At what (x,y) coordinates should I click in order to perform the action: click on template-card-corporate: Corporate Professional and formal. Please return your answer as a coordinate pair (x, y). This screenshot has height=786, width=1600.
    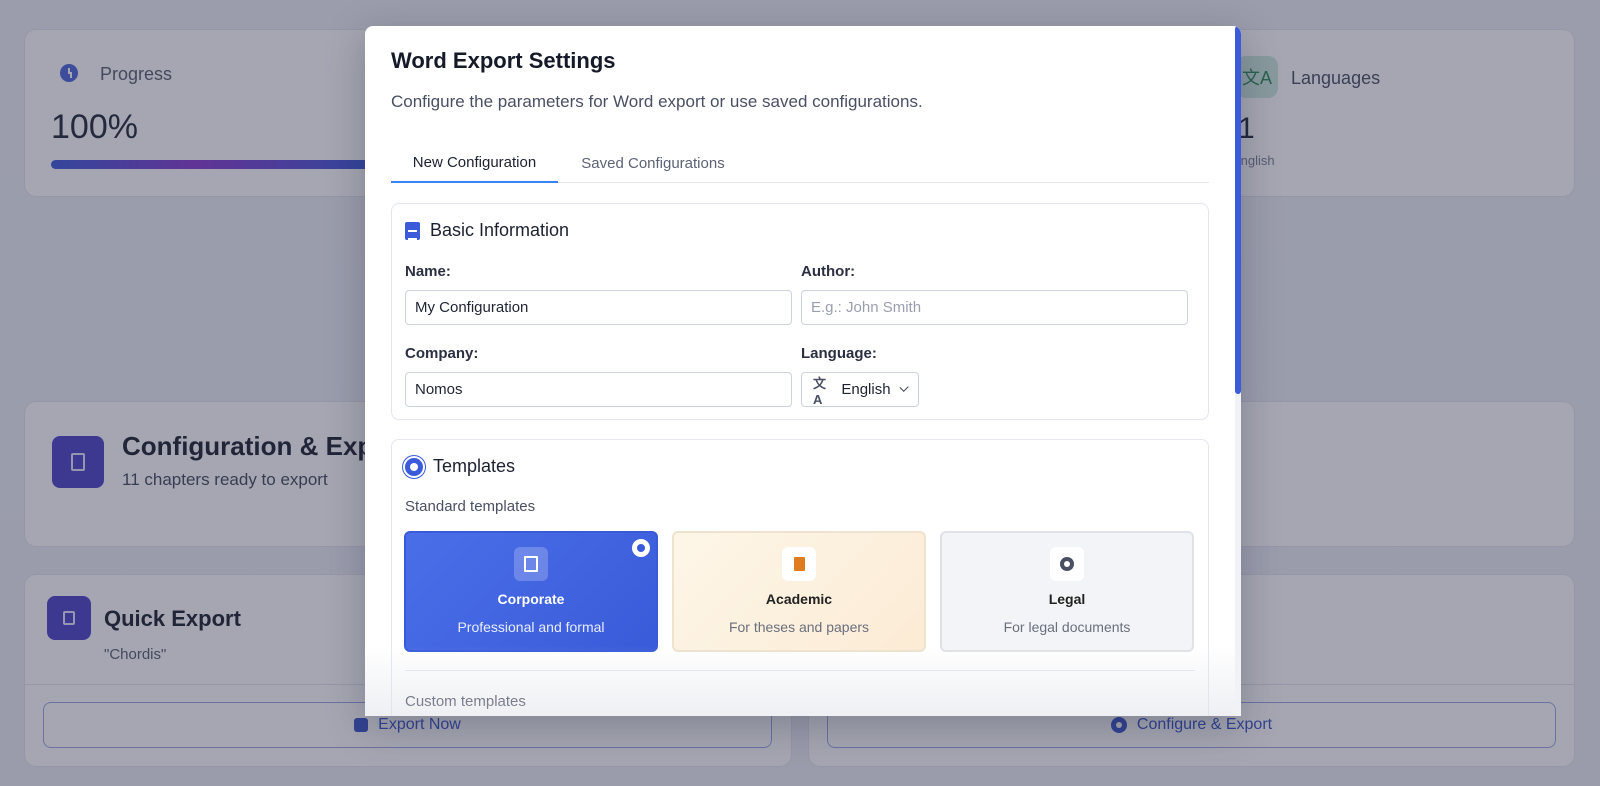
    Looking at the image, I should click on (531, 591).